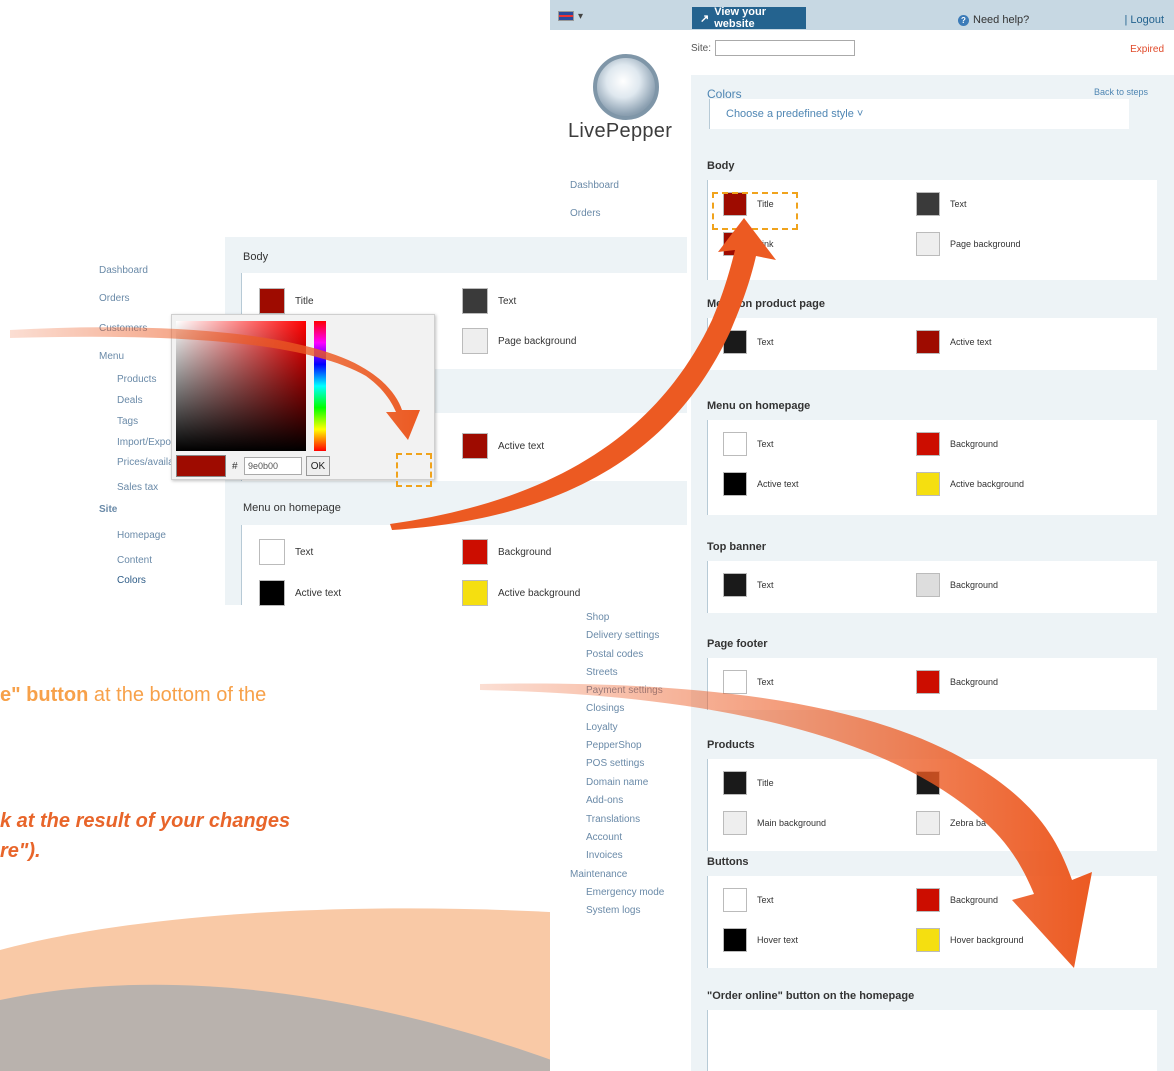  I want to click on color-swatch: Link, so click(748, 244).